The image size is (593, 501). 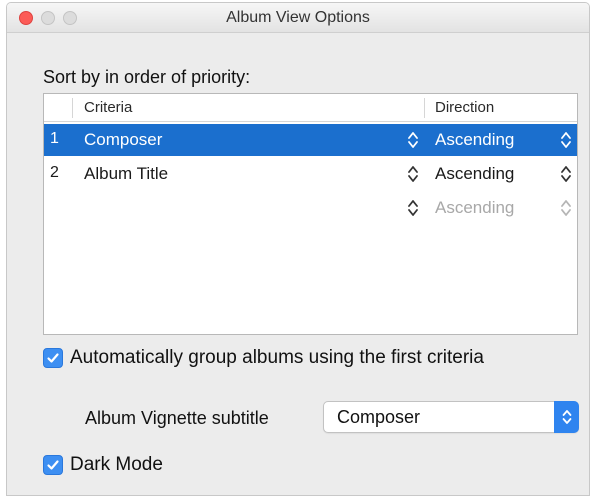 What do you see at coordinates (126, 174) in the screenshot?
I see `criteria-value: Album Title` at bounding box center [126, 174].